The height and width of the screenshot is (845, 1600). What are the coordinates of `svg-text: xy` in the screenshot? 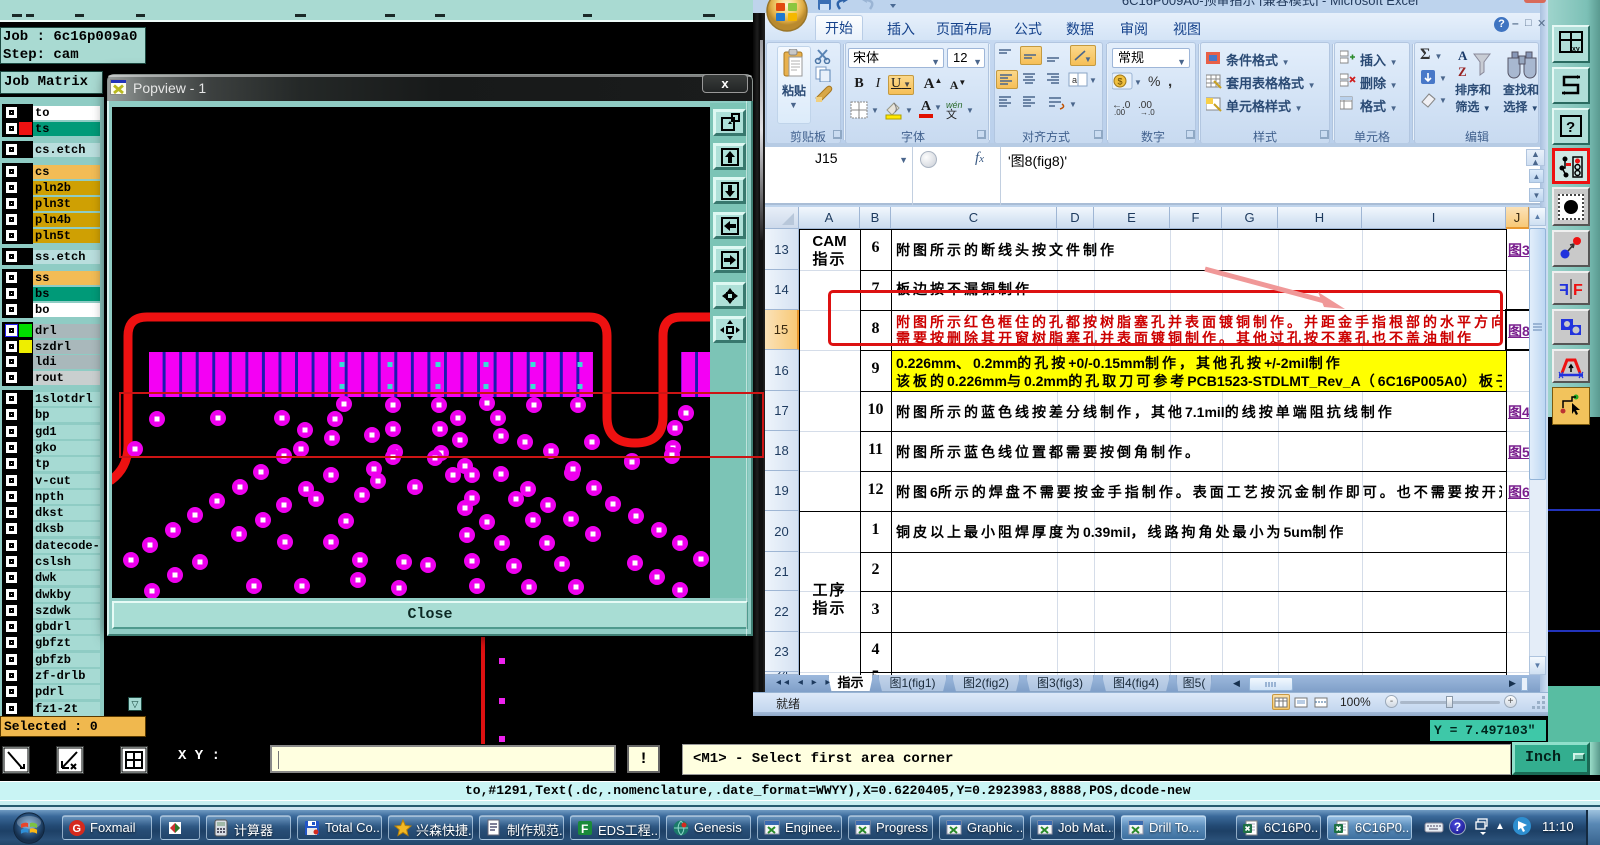 It's located at (1576, 49).